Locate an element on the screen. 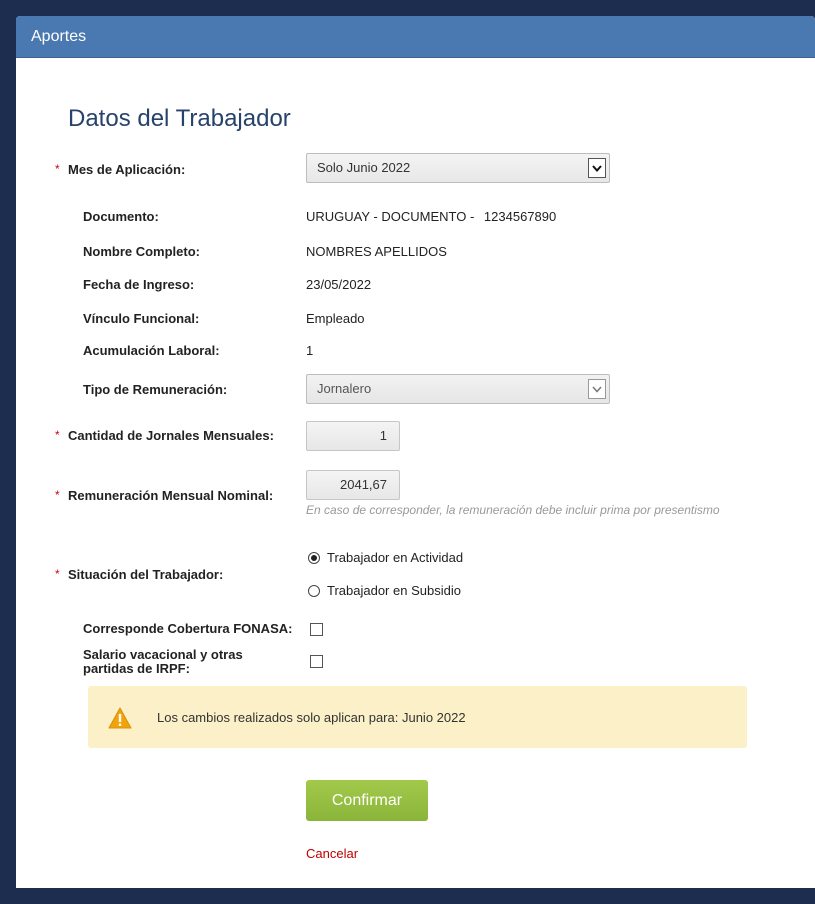 The width and height of the screenshot is (815, 904). jornales-label: Cantidad de Jornales Mensuales: is located at coordinates (171, 435).